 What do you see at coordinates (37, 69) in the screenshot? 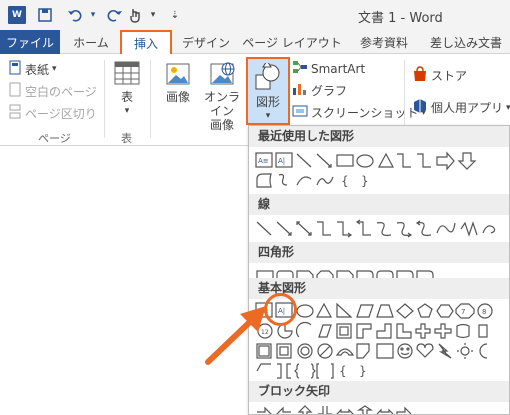
I see `cover-page-label: 表紙` at bounding box center [37, 69].